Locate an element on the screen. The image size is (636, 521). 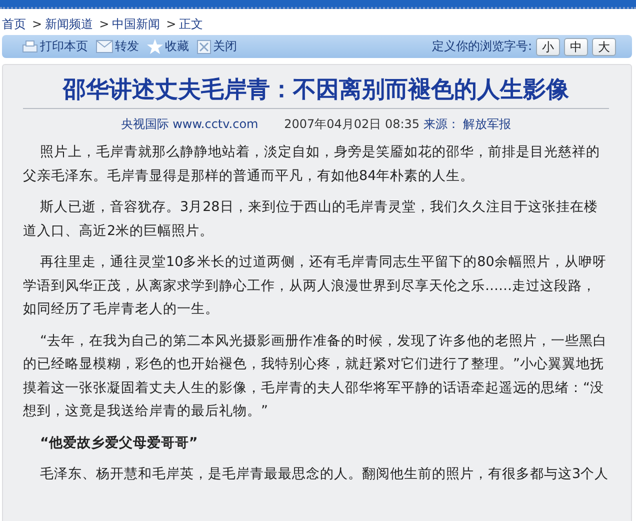
breadcrumb-link: 首页 is located at coordinates (14, 24).